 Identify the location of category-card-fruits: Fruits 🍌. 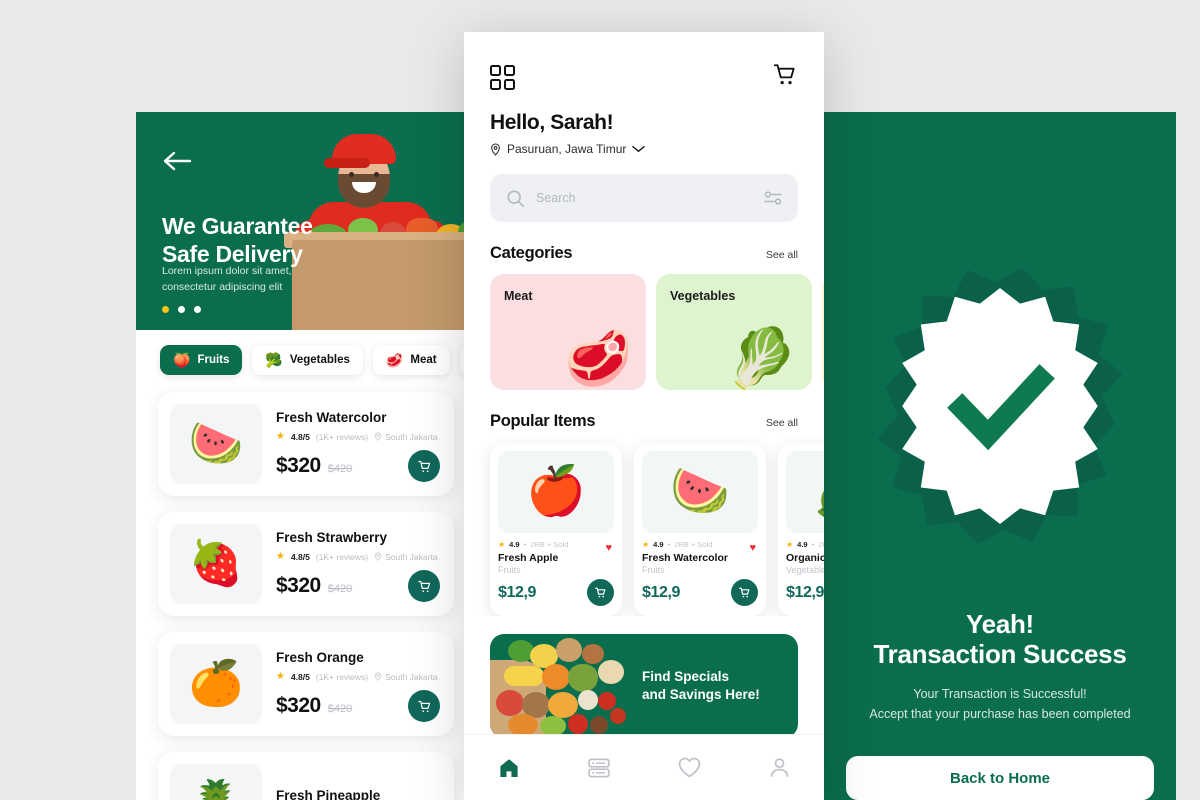
(823, 332).